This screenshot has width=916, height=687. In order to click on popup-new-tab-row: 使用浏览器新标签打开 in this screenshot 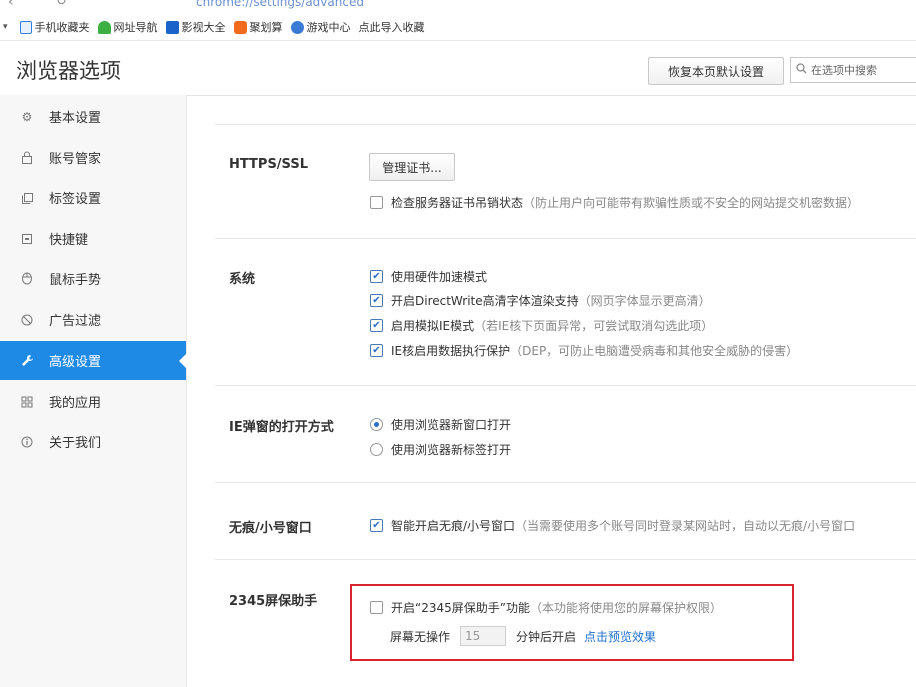, I will do `click(440, 449)`.